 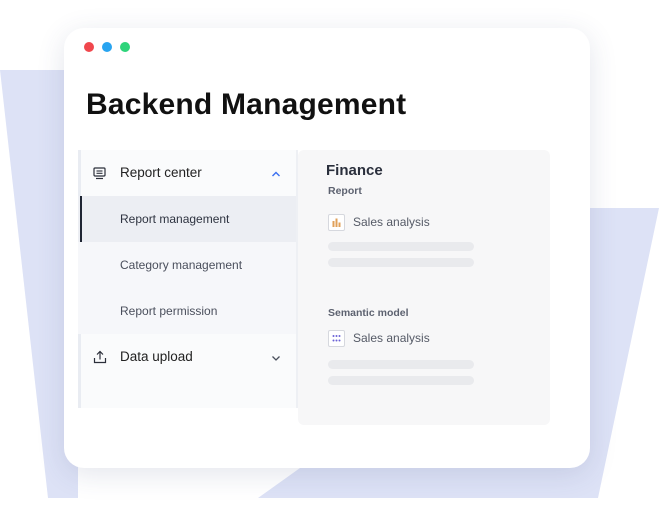 I want to click on close-window-button, so click(x=89, y=47).